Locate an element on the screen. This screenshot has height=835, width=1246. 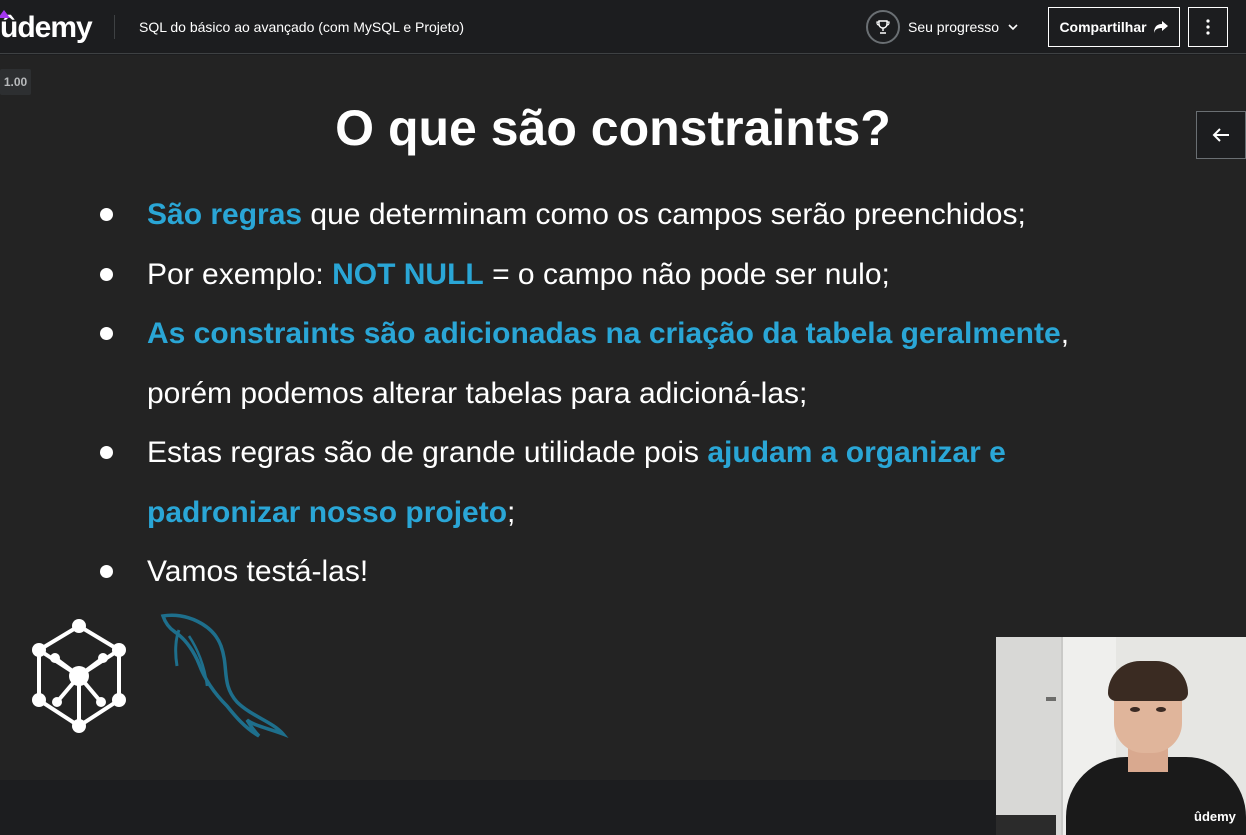
logo-hat-icon is located at coordinates (5, 14).